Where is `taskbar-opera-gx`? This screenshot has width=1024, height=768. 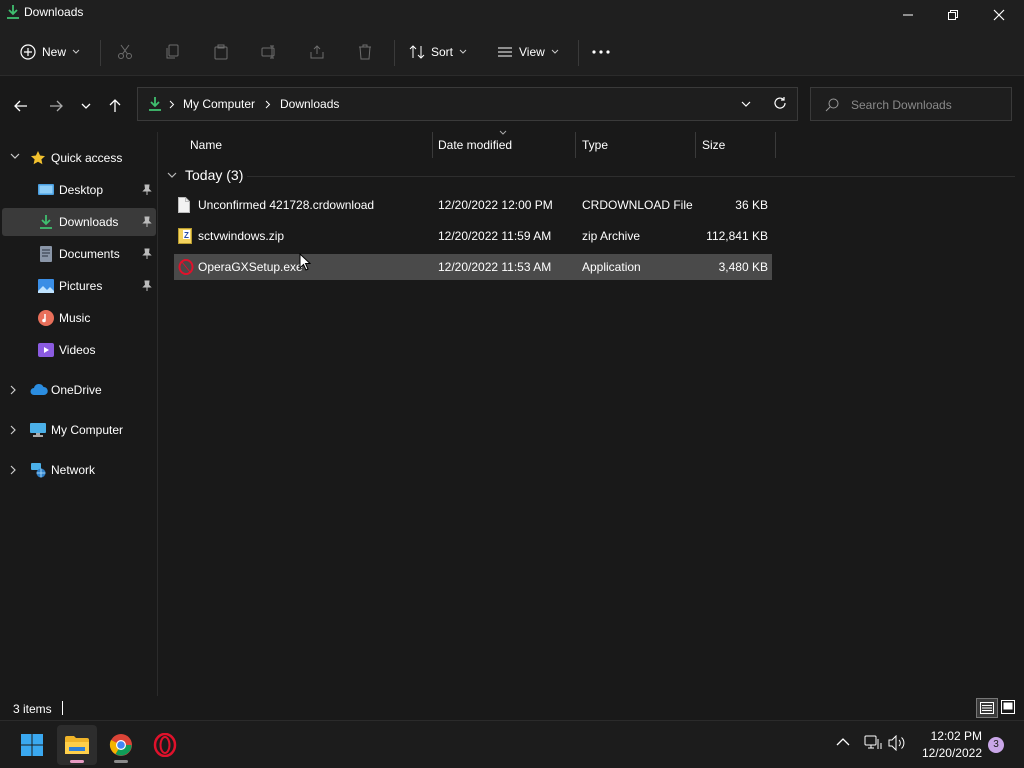
taskbar-opera-gx is located at coordinates (165, 745).